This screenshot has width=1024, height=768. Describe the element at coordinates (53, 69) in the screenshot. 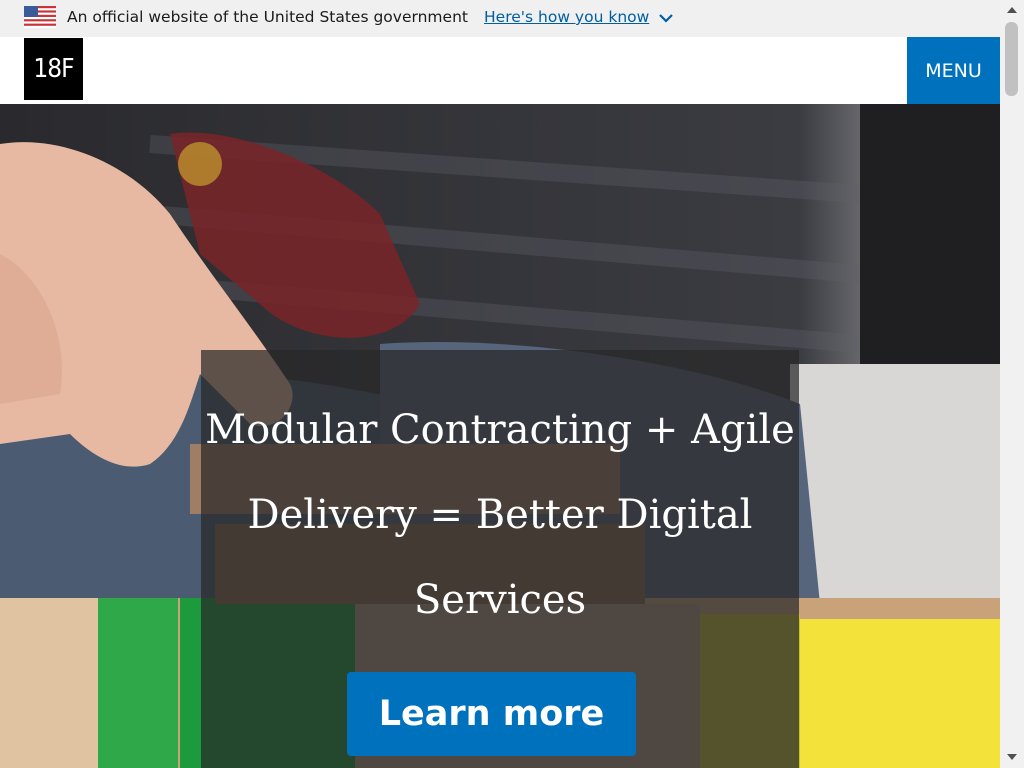

I see `18f-logo: 18F` at that location.